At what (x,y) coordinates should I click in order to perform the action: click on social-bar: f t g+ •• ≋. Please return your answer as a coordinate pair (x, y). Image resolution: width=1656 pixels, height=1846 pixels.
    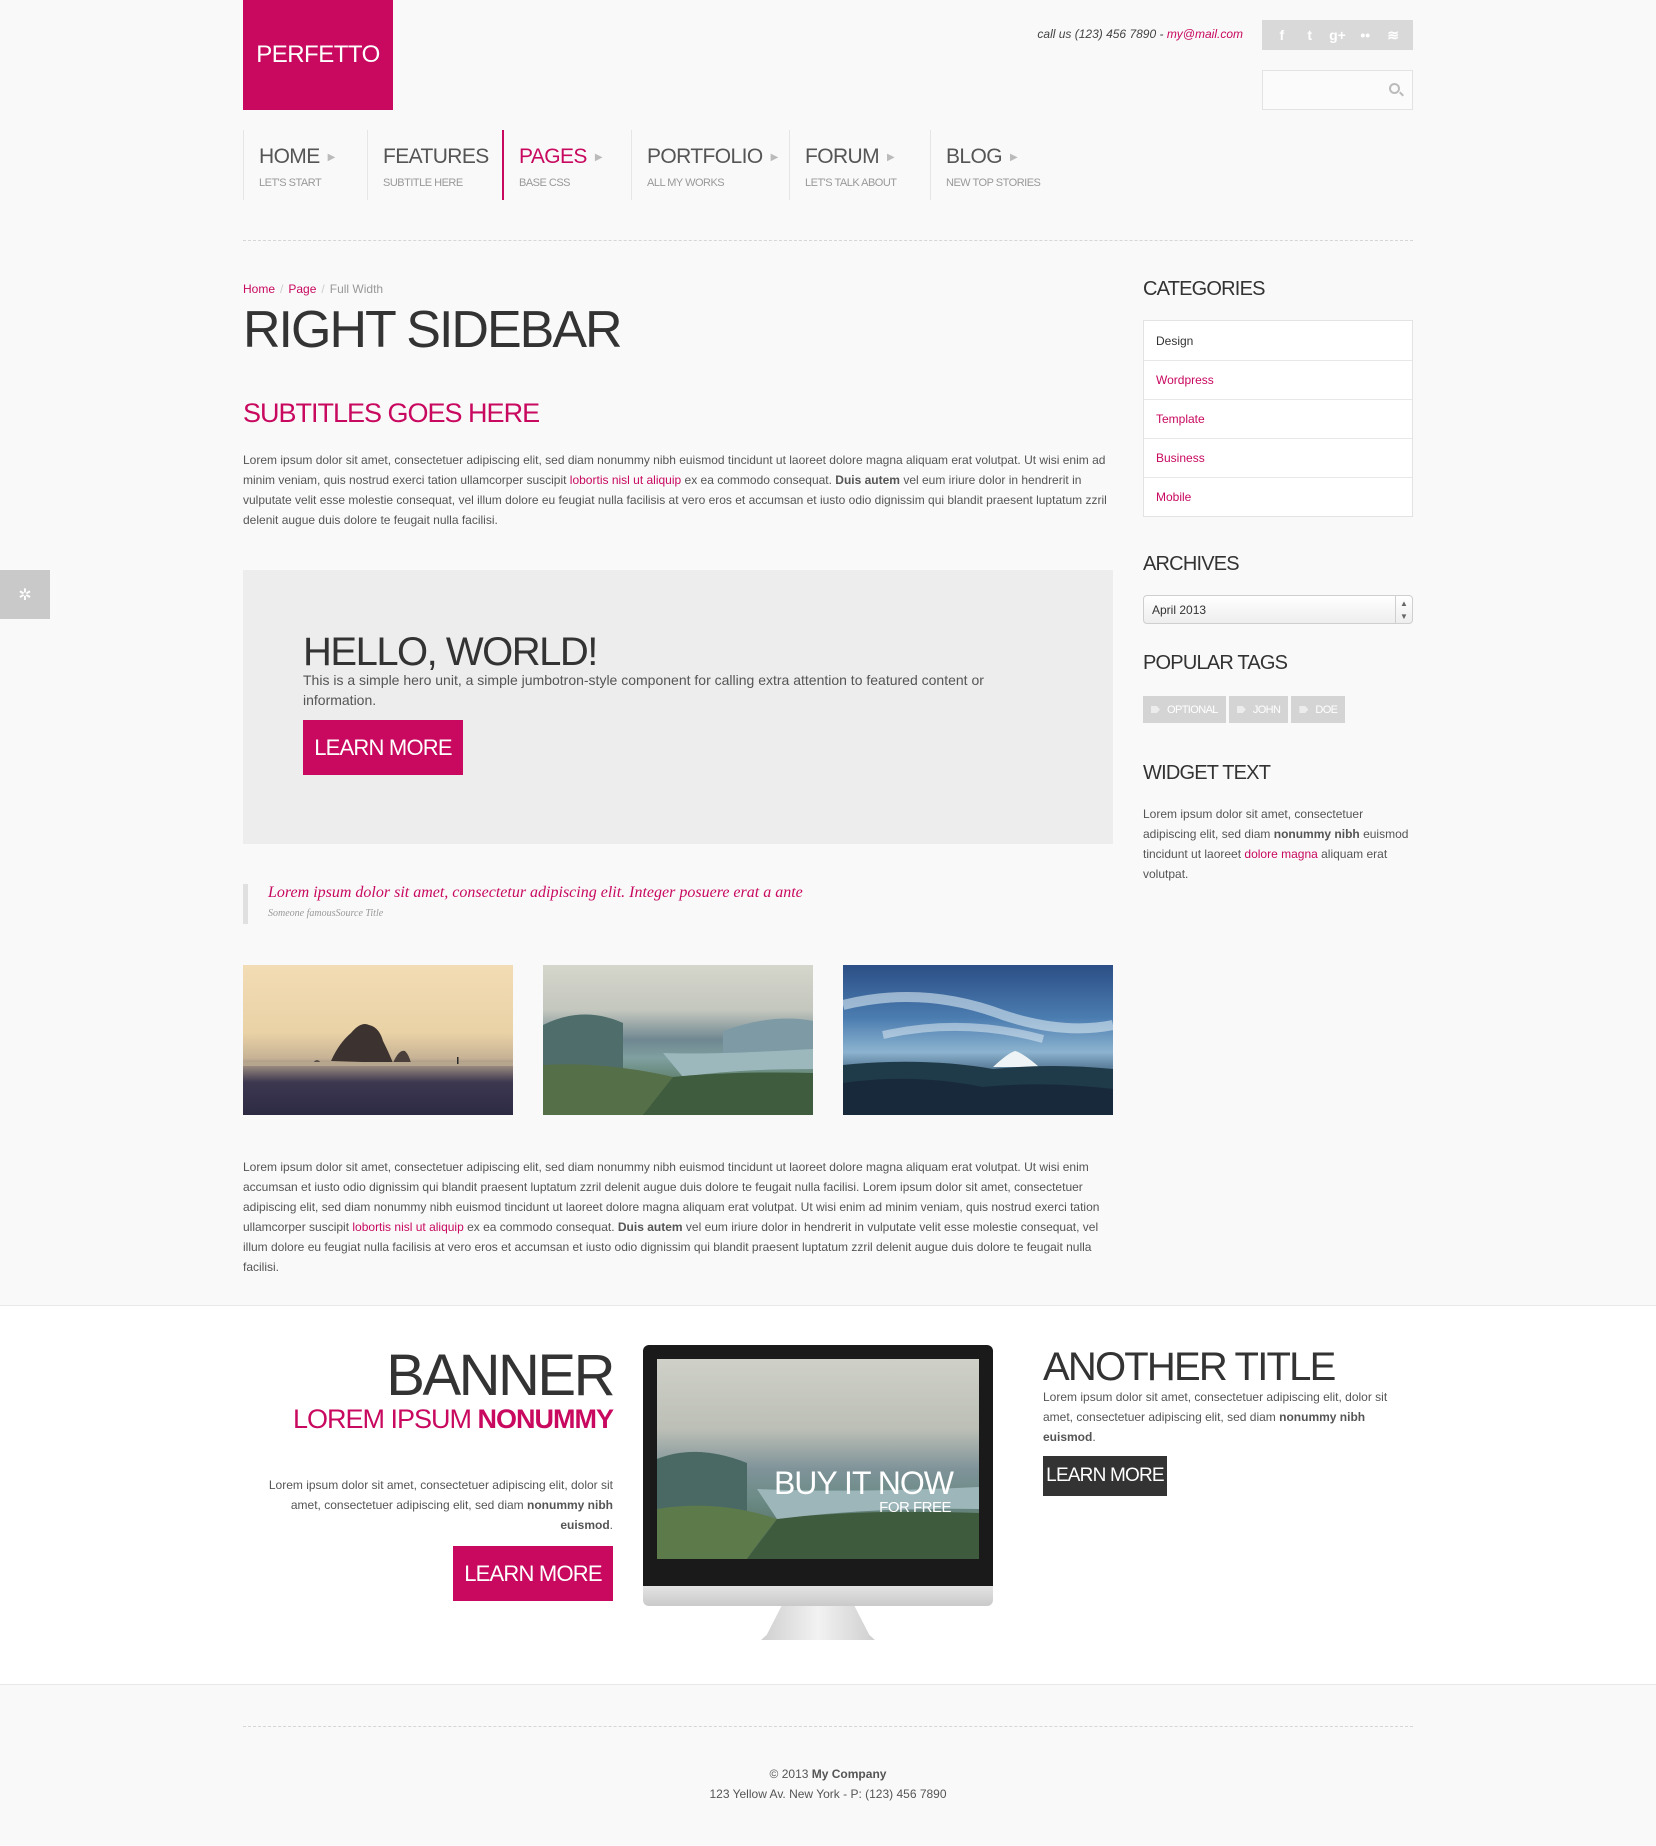
    Looking at the image, I should click on (1337, 35).